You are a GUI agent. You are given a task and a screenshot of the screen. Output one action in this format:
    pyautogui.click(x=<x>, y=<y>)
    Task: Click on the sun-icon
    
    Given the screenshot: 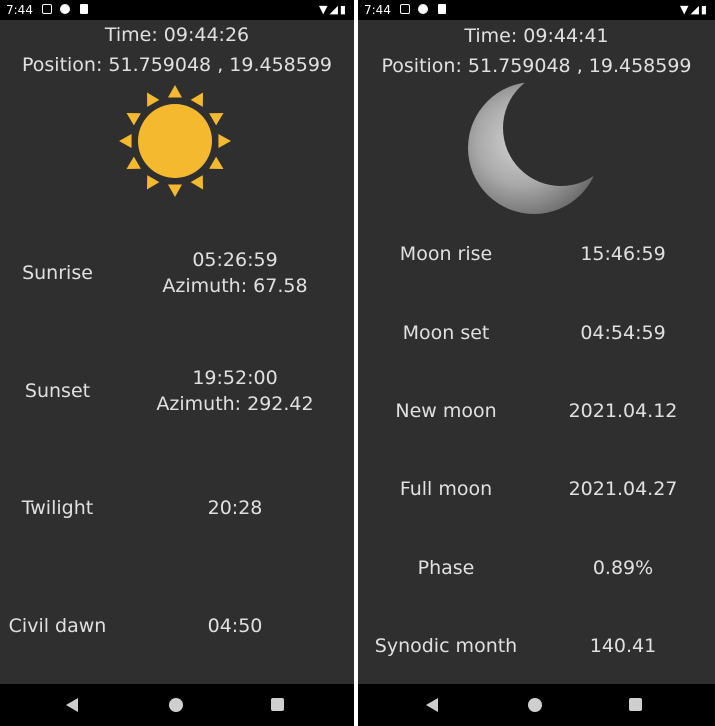 What is the action you would take?
    pyautogui.click(x=175, y=141)
    